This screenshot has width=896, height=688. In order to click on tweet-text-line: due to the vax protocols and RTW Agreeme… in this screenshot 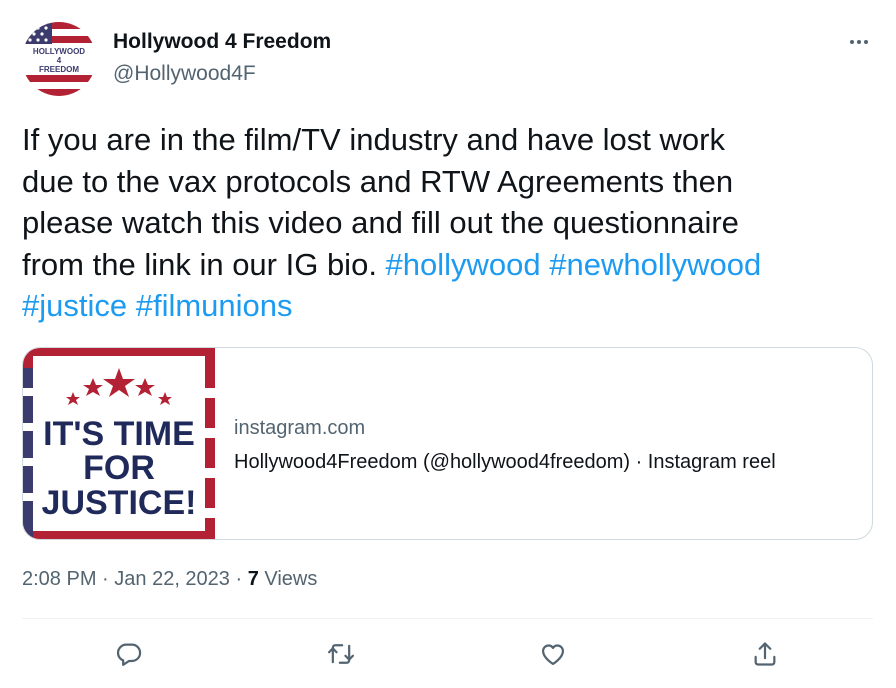, I will do `click(378, 181)`.